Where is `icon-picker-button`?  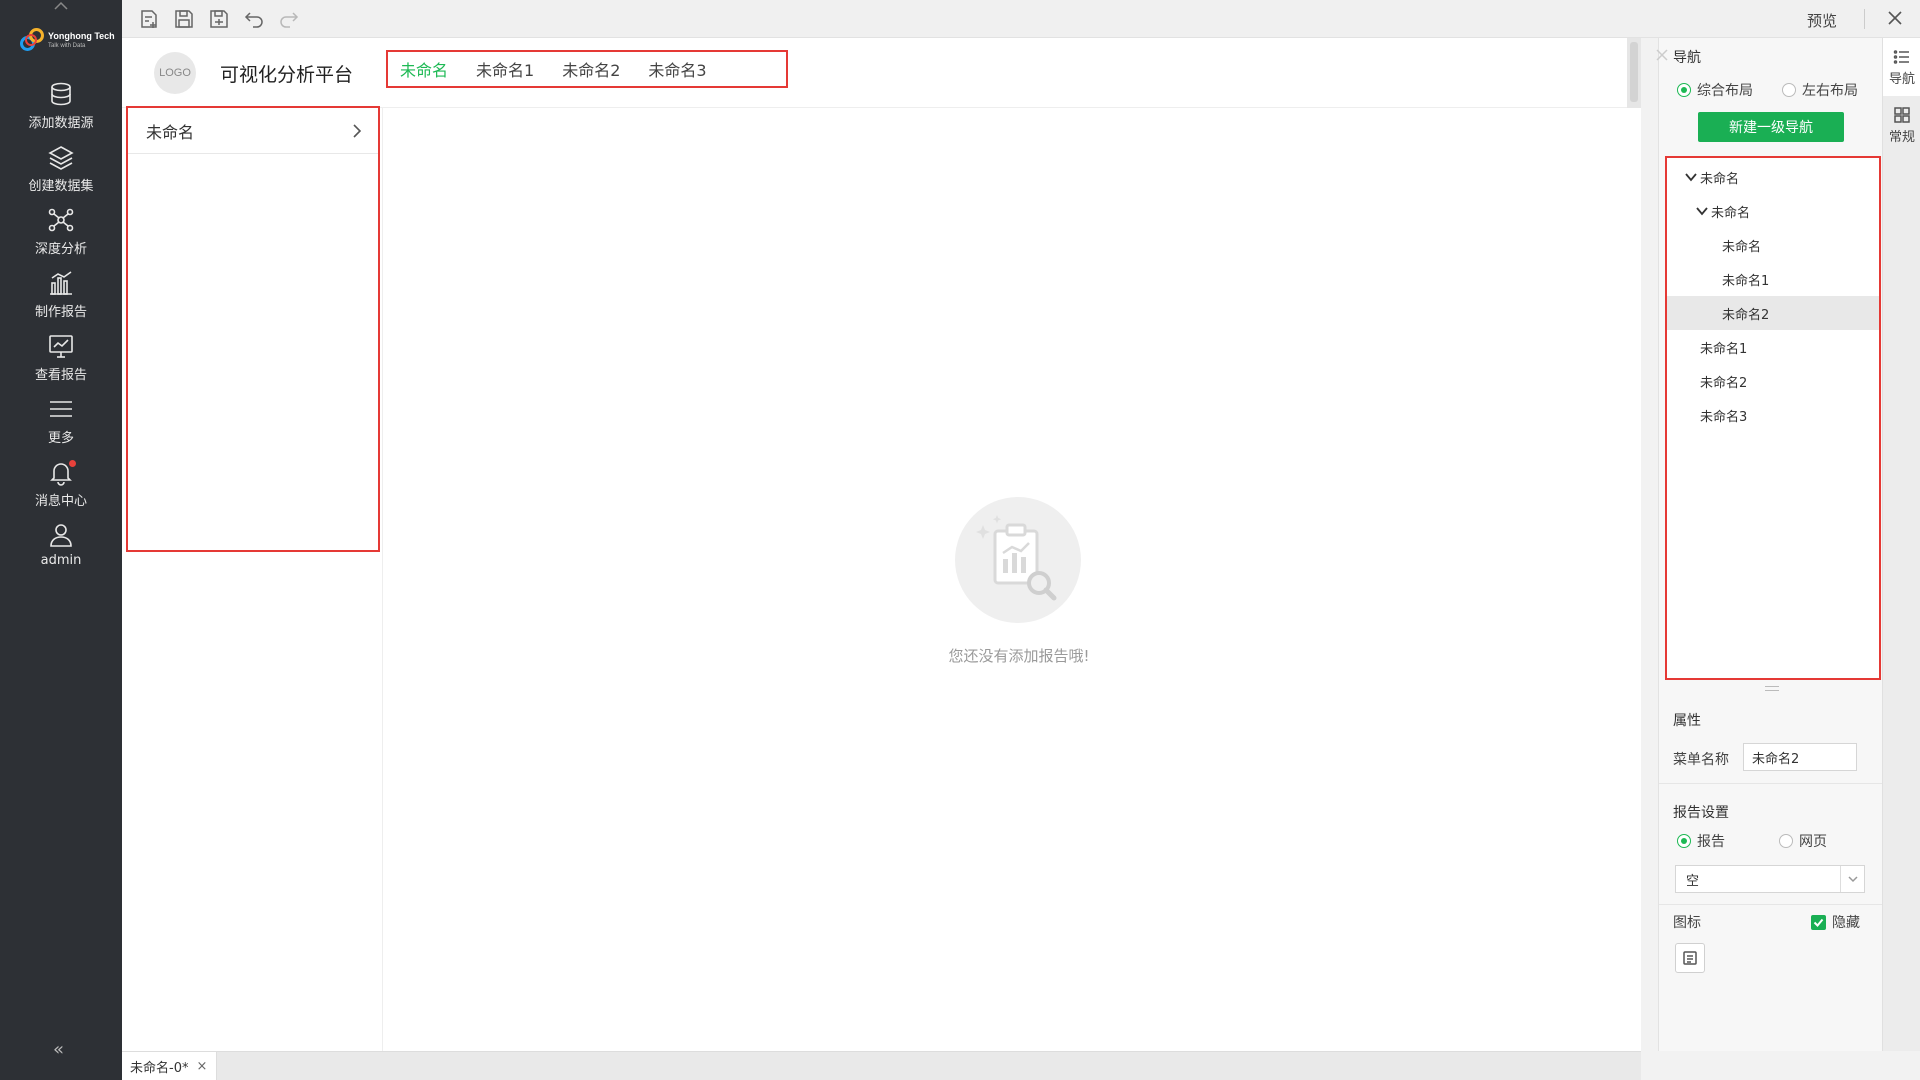
icon-picker-button is located at coordinates (1690, 958).